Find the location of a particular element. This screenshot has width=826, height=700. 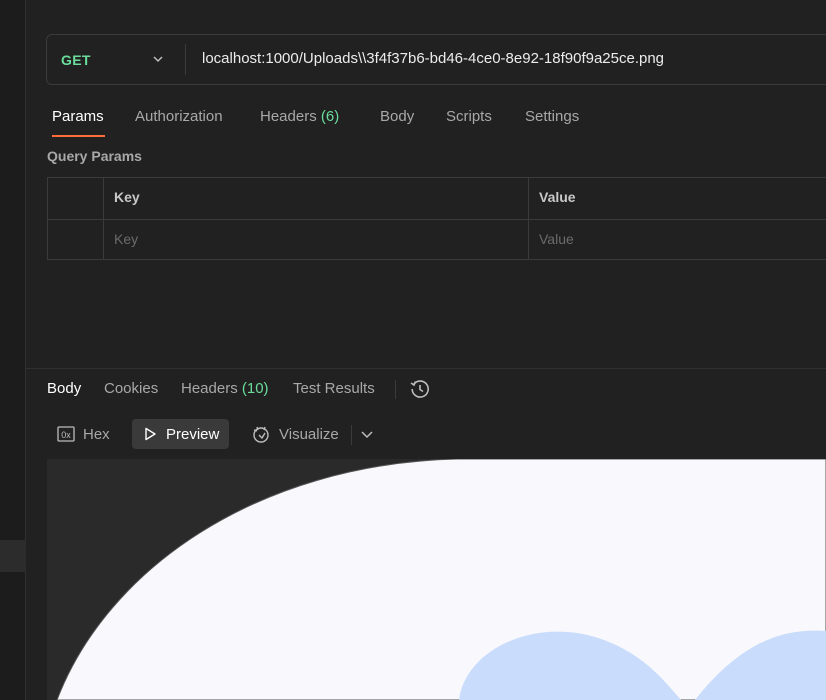

method-label: GET is located at coordinates (76, 59).